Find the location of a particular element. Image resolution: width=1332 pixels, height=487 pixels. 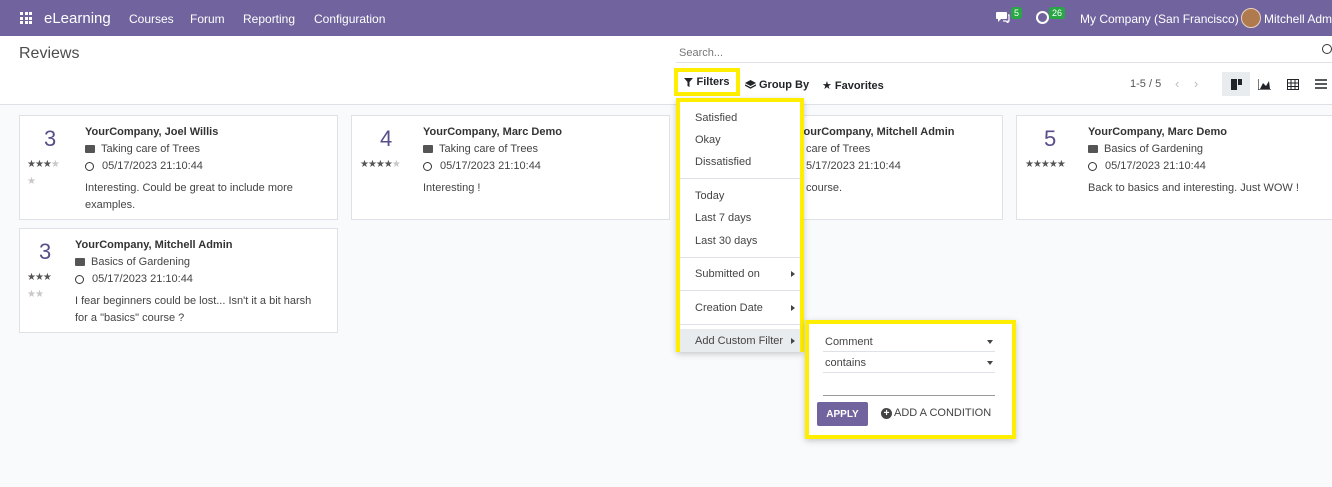

app-brand: eLearning is located at coordinates (77, 18).